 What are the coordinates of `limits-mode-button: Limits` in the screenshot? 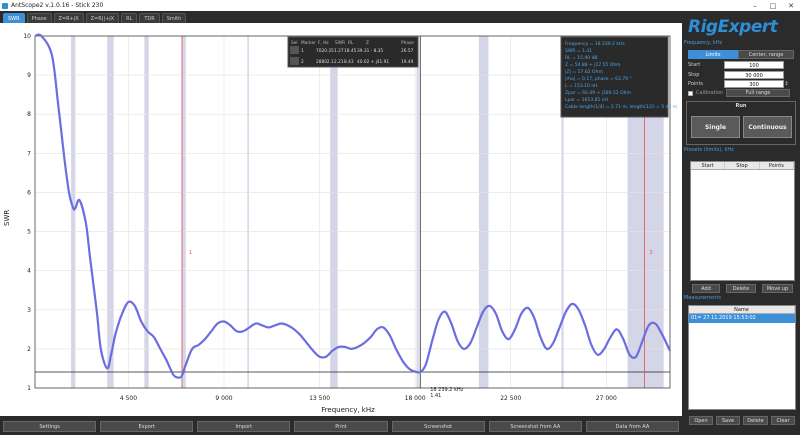 It's located at (713, 54).